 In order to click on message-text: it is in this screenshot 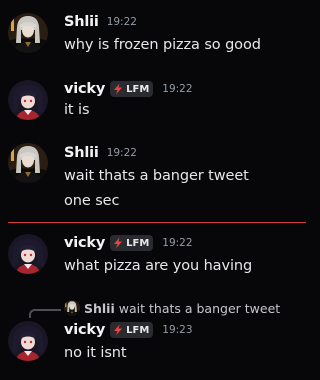, I will do `click(77, 110)`.